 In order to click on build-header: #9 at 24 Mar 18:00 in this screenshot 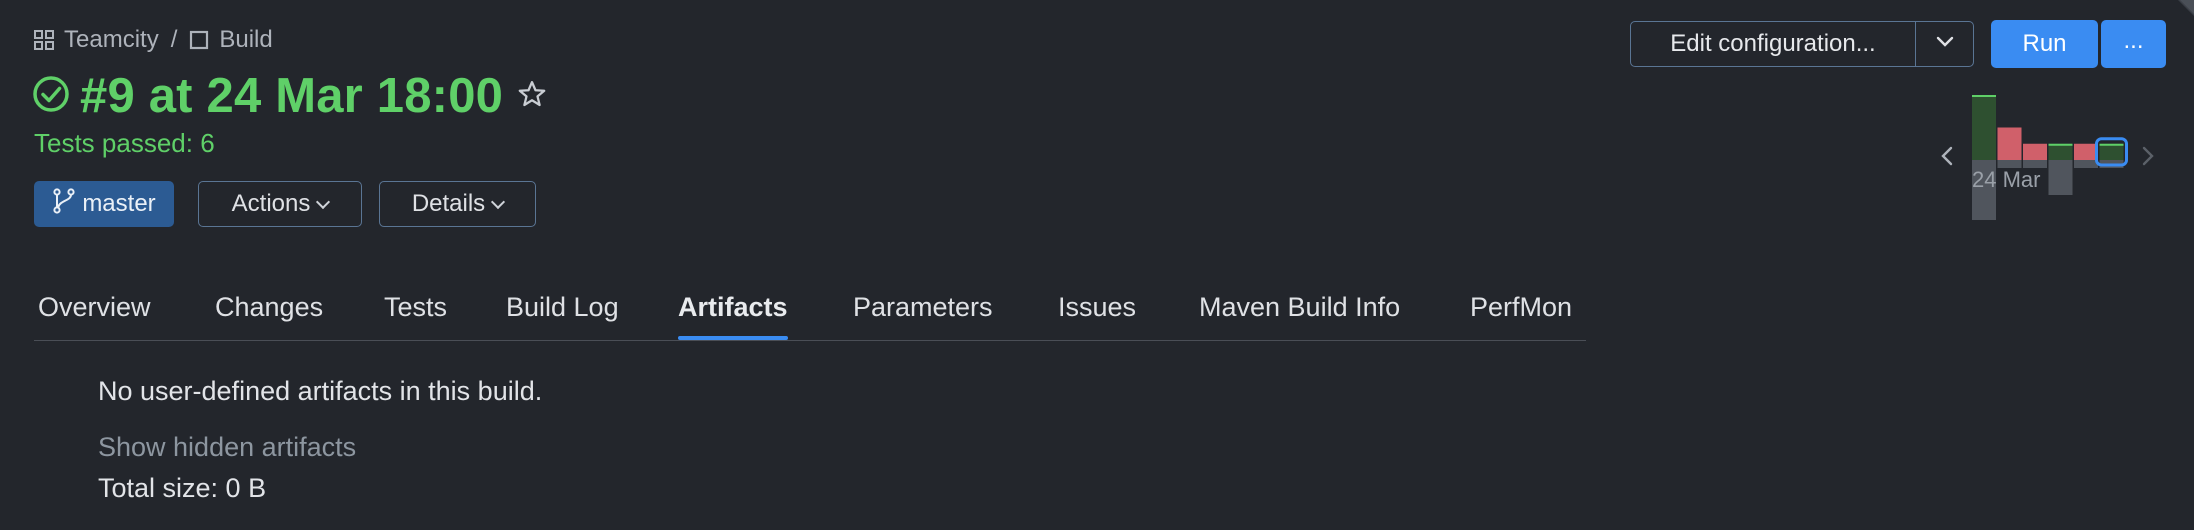, I will do `click(289, 96)`.